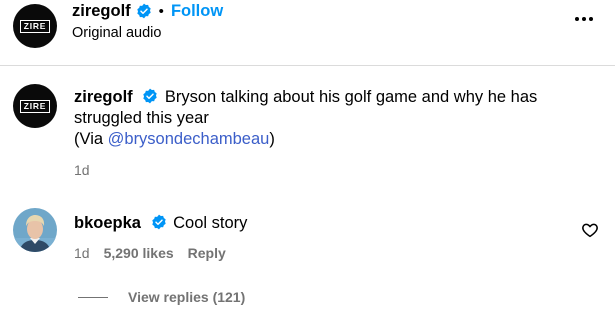  Describe the element at coordinates (197, 11) in the screenshot. I see `follow-button: Follow` at that location.